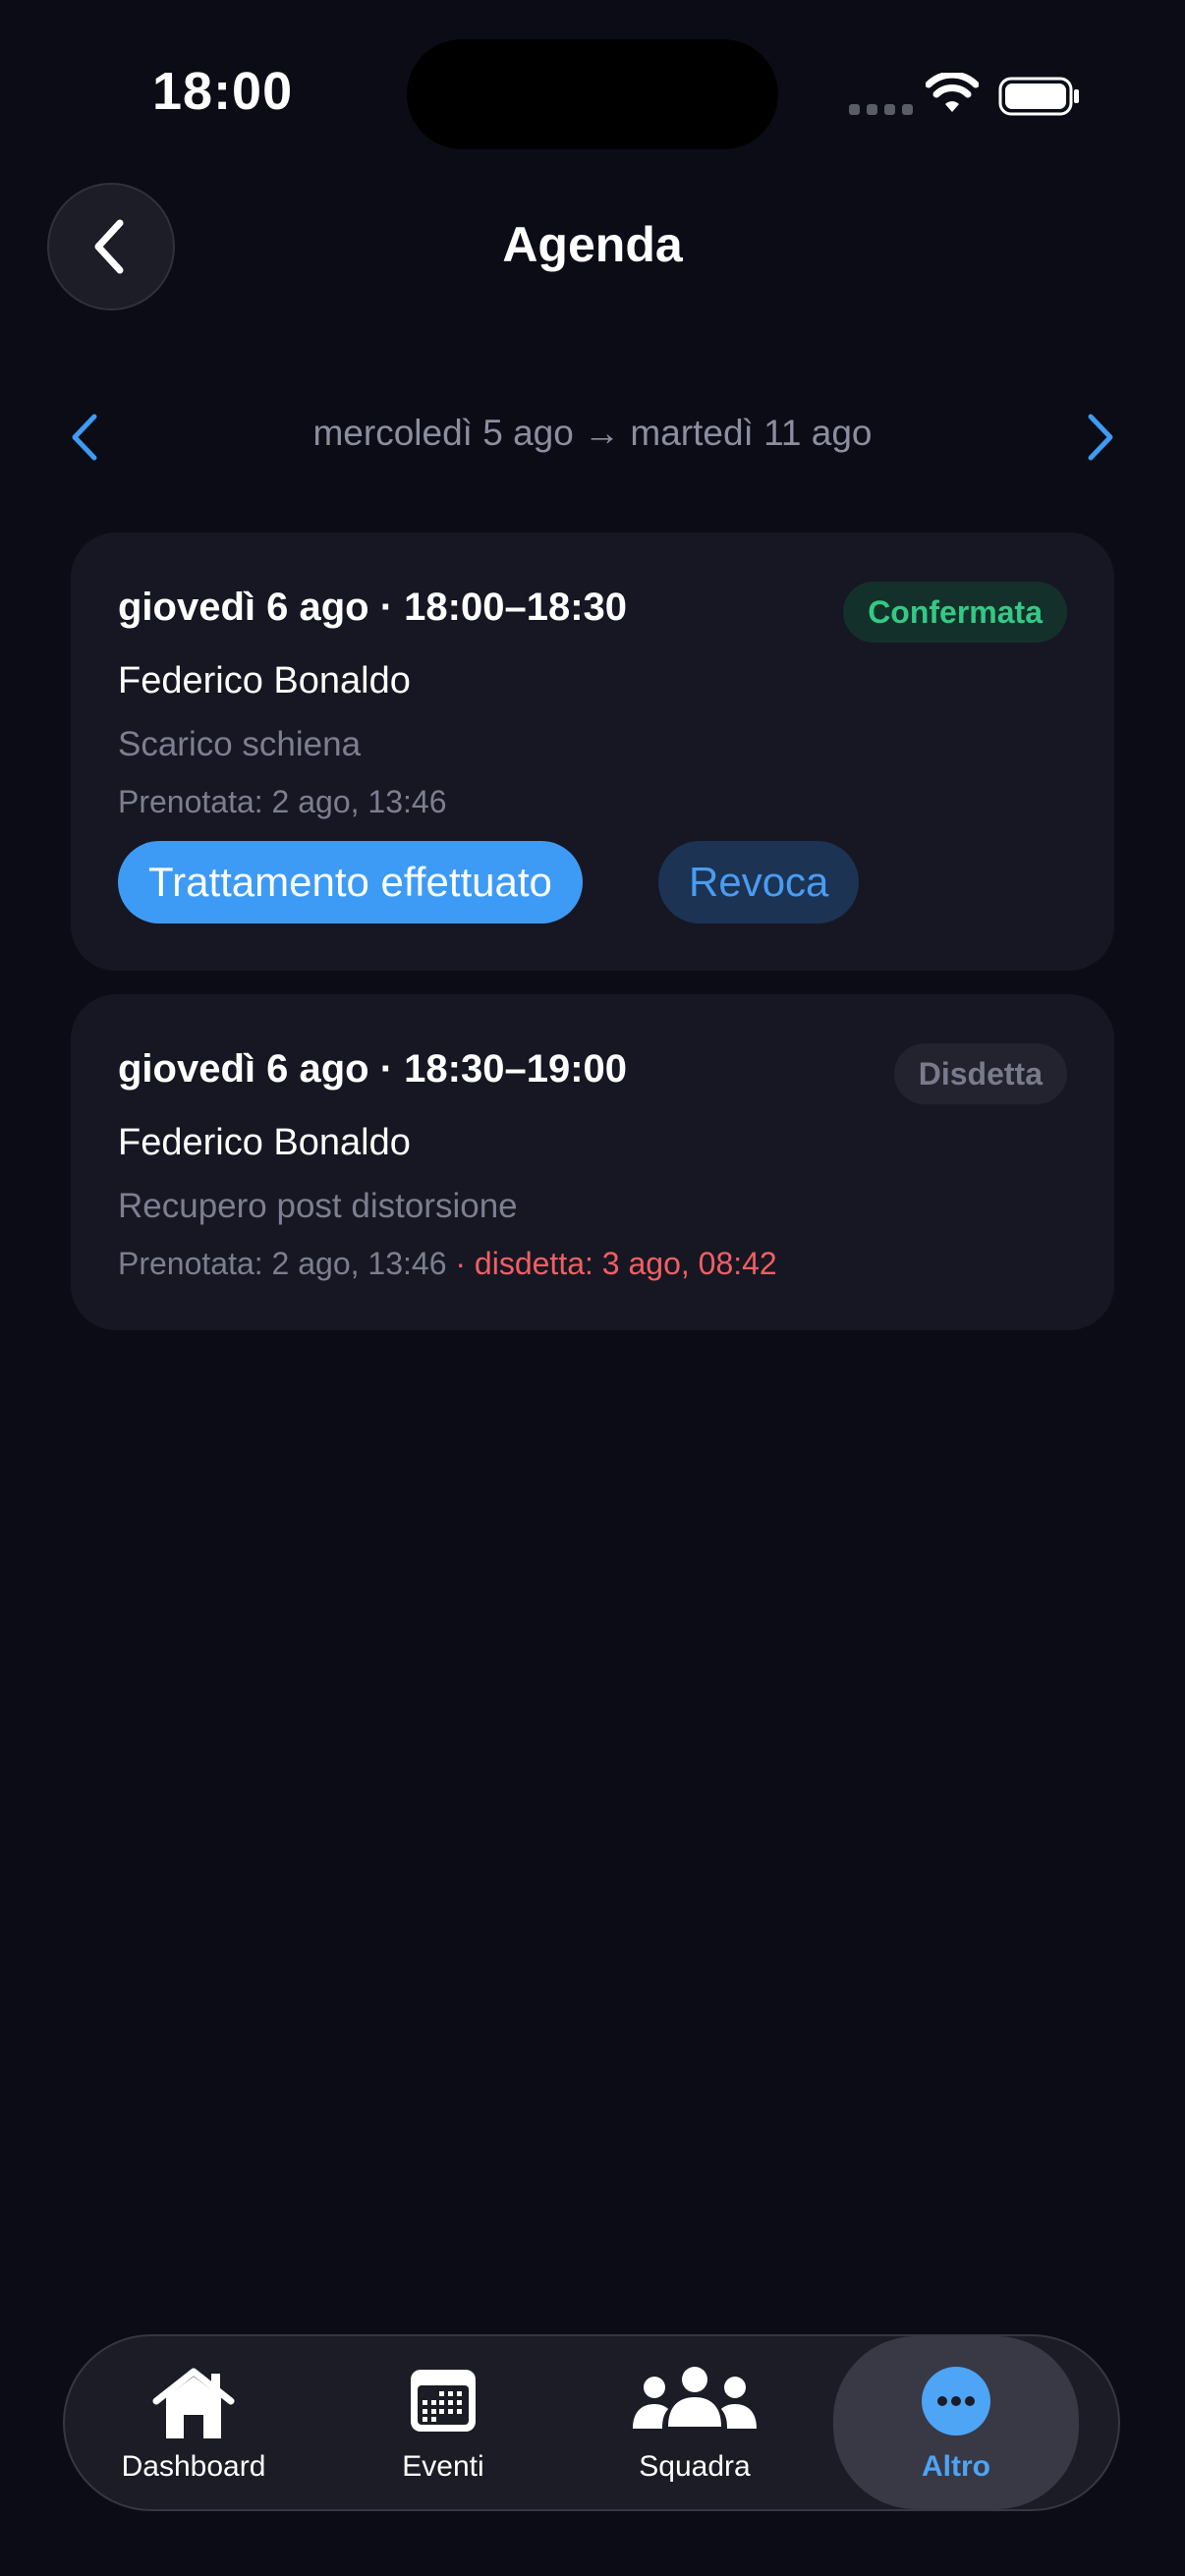  I want to click on booking-info: Prenotata: 2 ago, 13:46, so click(283, 801).